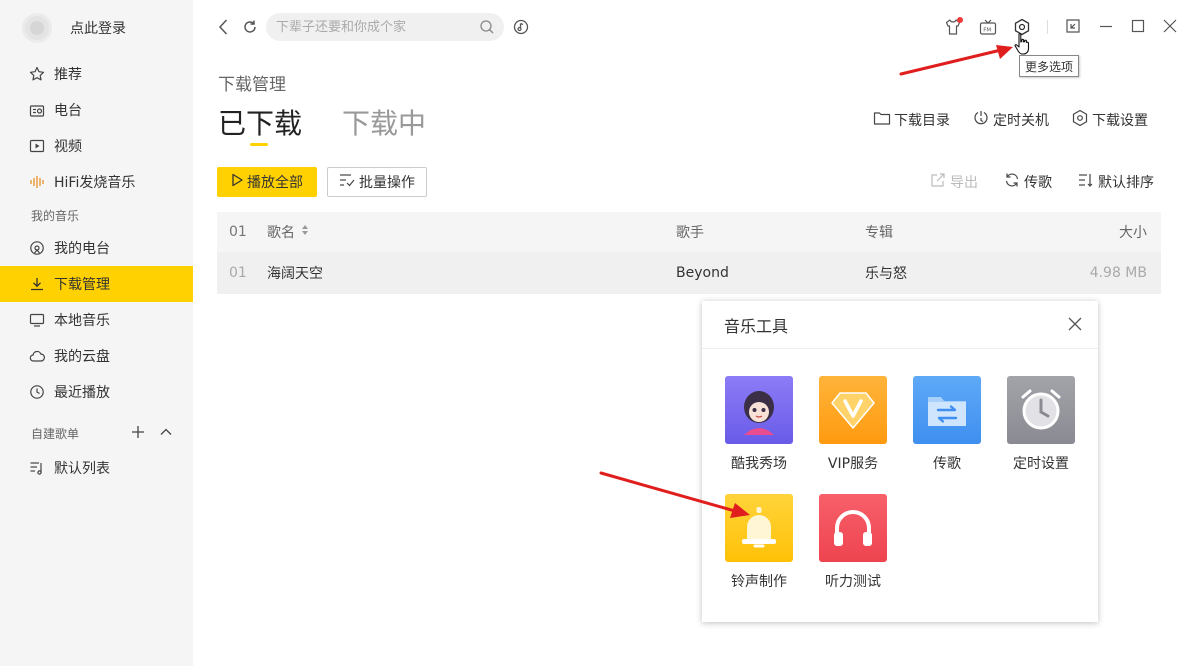  I want to click on action-label: 导出, so click(964, 183).